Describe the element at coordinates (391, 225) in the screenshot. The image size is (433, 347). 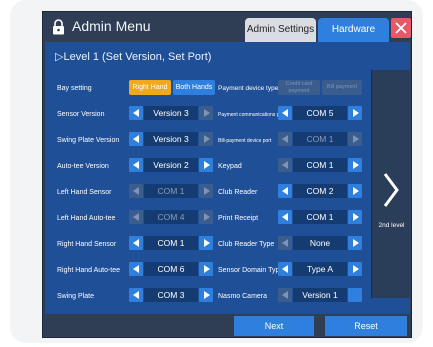
I see `next-level-label: 2nd level` at that location.